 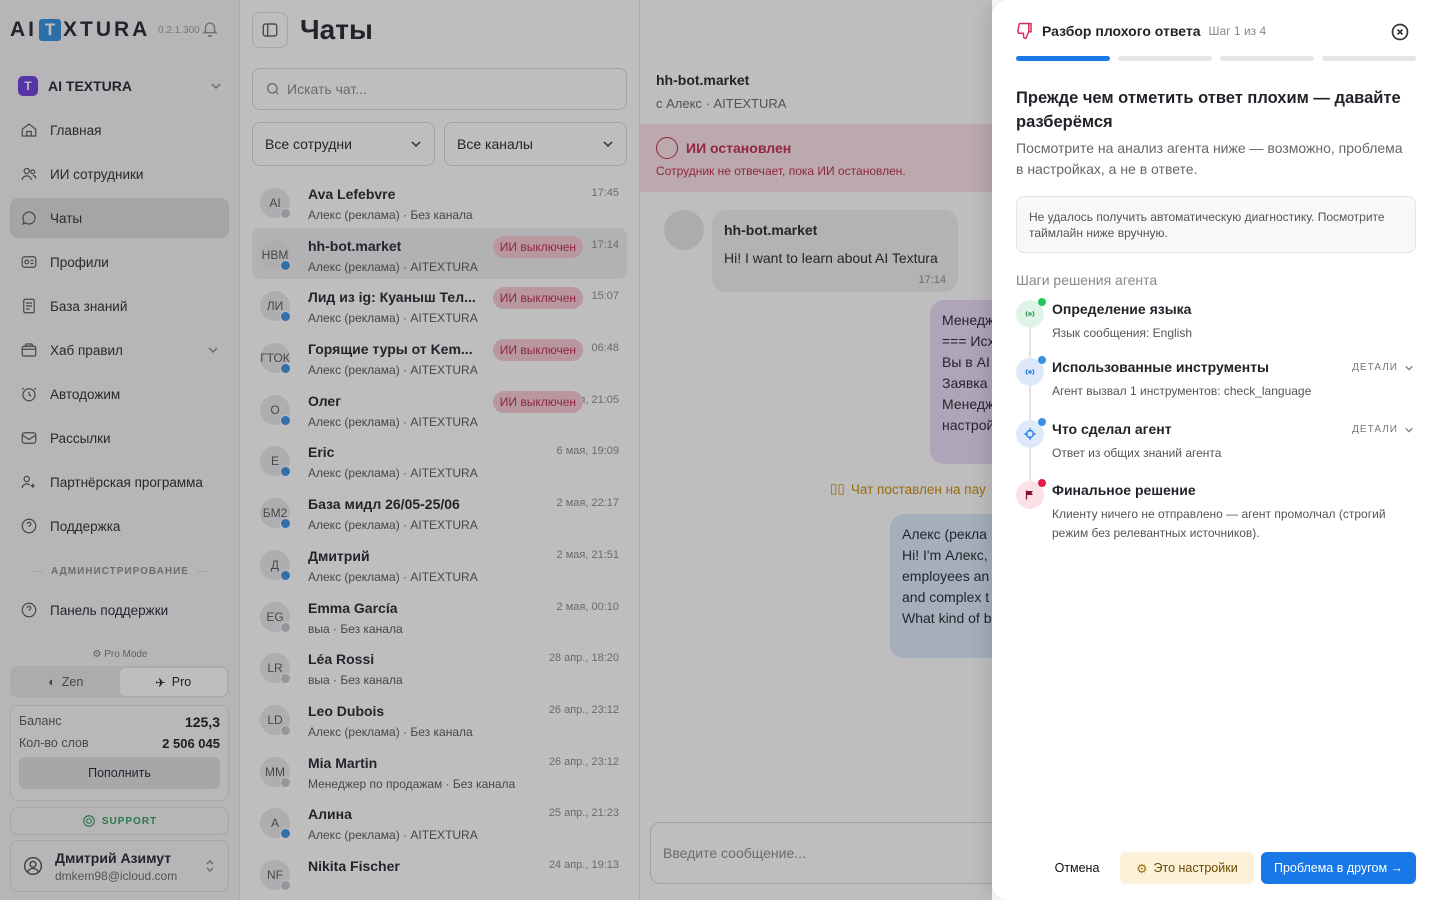 What do you see at coordinates (1237, 31) in the screenshot?
I see `panel-step-indicator: Шаг 1 из 4` at bounding box center [1237, 31].